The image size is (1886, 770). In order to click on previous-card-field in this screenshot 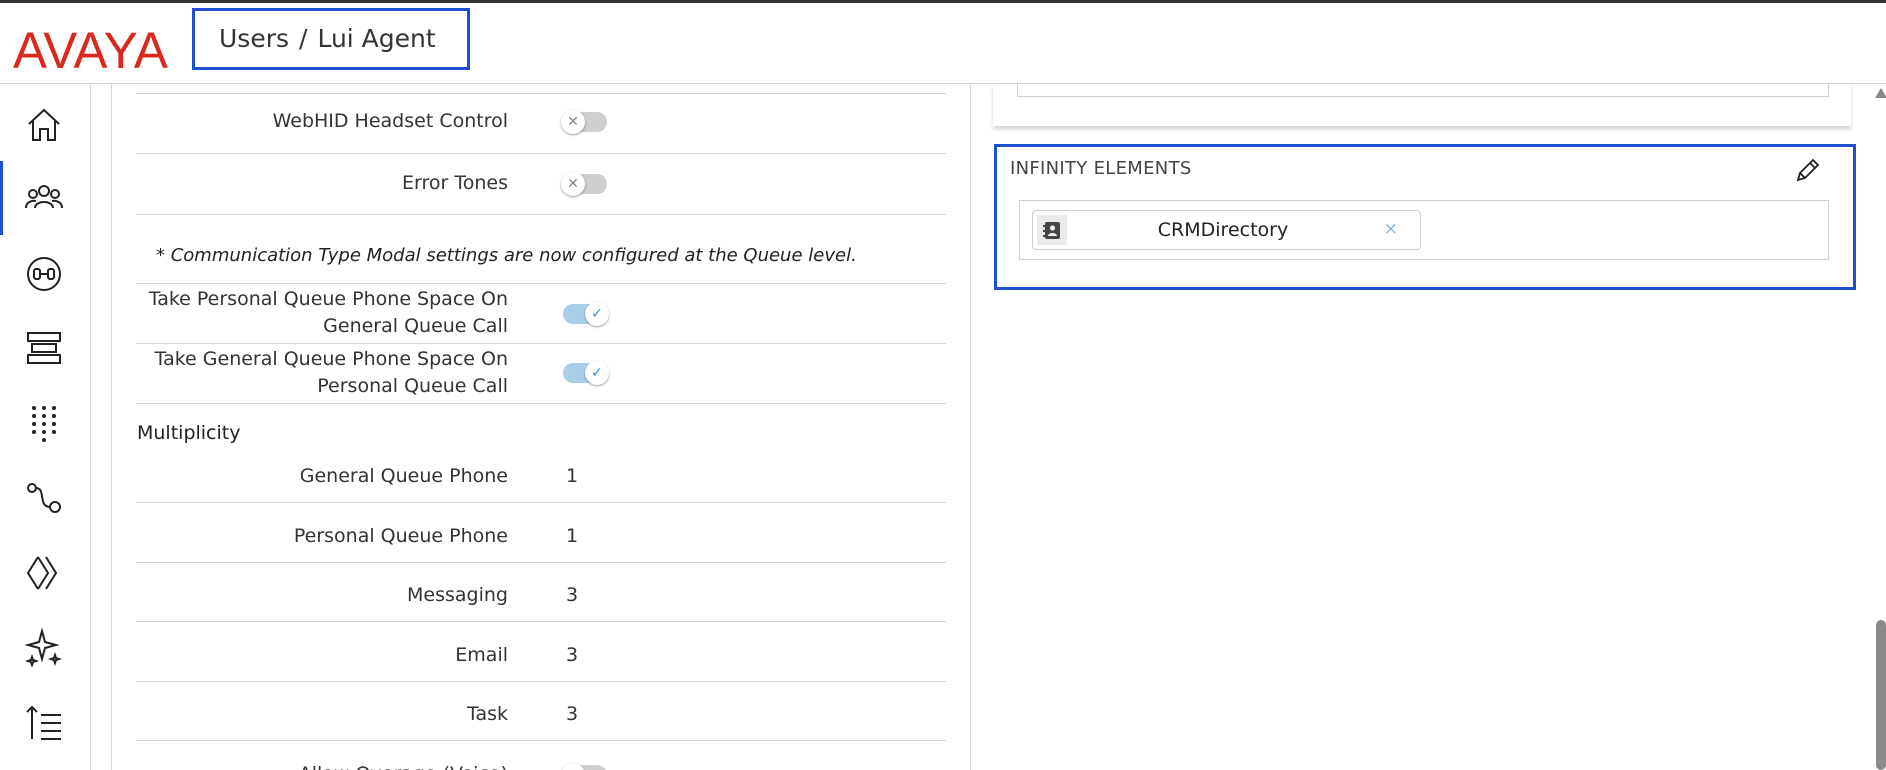, I will do `click(1423, 90)`.